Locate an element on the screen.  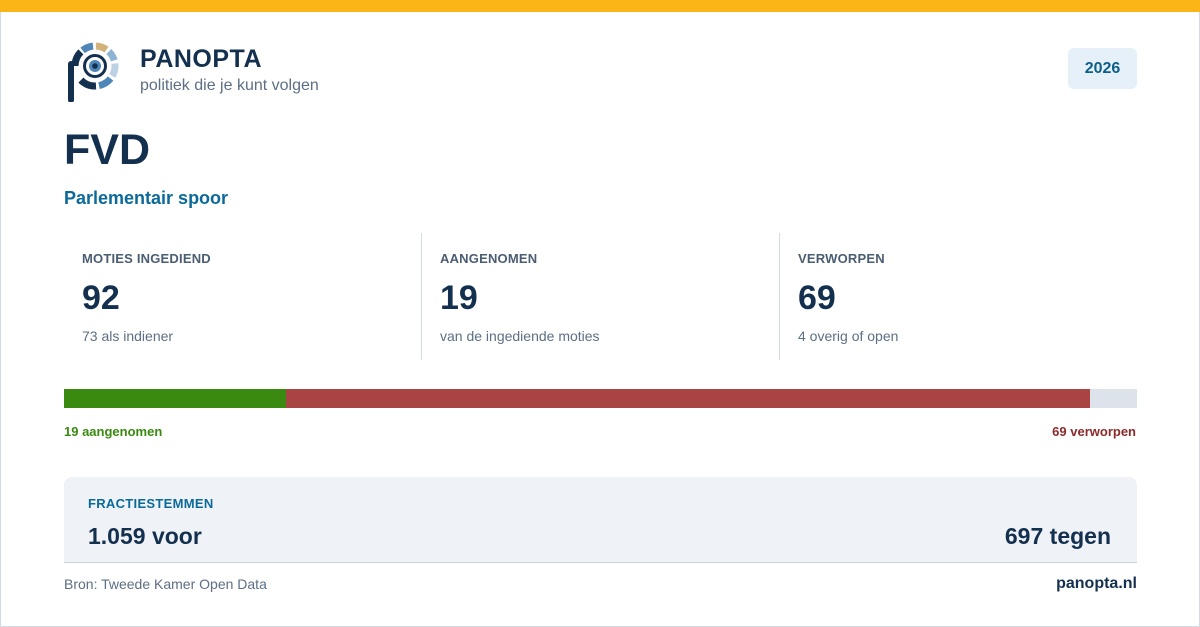
brand-tagline: politiek die je kunt volgen is located at coordinates (229, 85).